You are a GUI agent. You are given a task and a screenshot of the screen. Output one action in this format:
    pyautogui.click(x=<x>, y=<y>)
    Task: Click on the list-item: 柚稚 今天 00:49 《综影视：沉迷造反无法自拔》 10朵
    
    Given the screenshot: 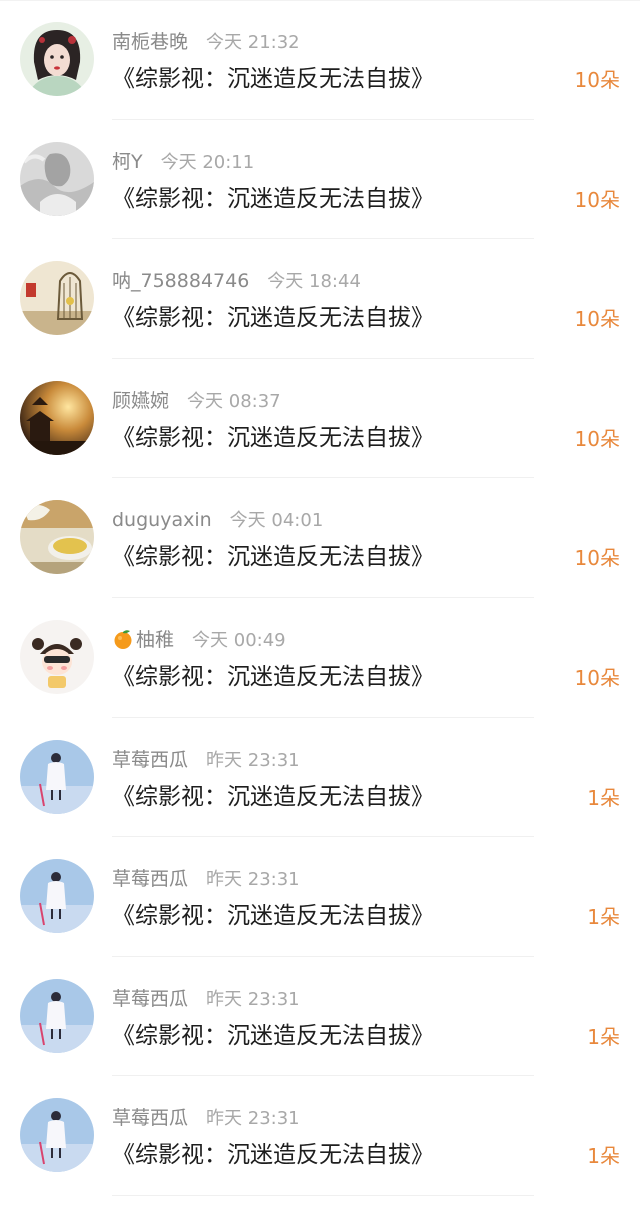 What is the action you would take?
    pyautogui.click(x=320, y=658)
    